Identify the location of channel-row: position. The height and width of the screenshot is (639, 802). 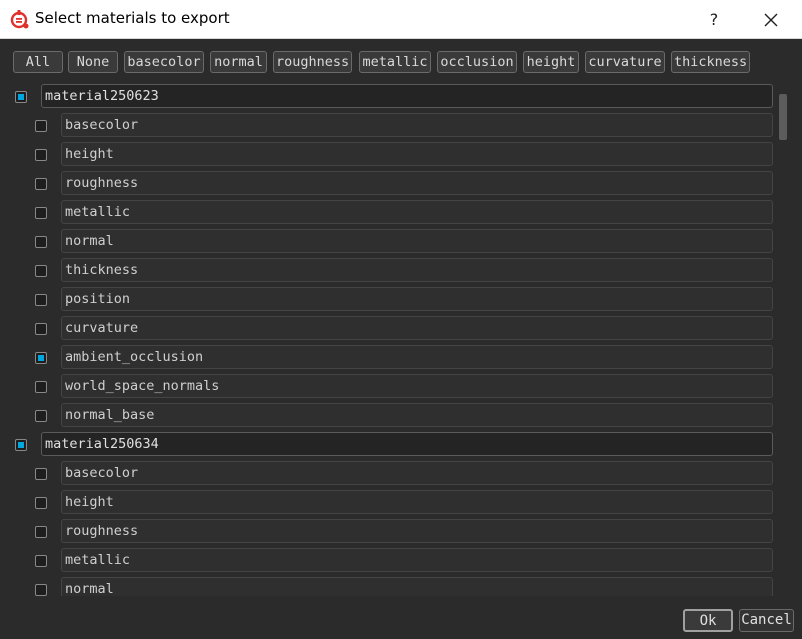
(388, 300).